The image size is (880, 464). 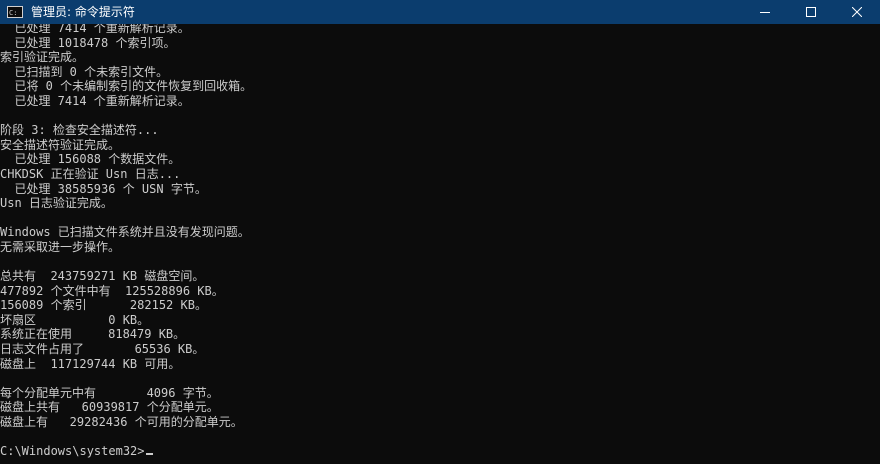 I want to click on console-line: 磁盘上有 29282436 个可用的分配单元。, so click(x=121, y=422).